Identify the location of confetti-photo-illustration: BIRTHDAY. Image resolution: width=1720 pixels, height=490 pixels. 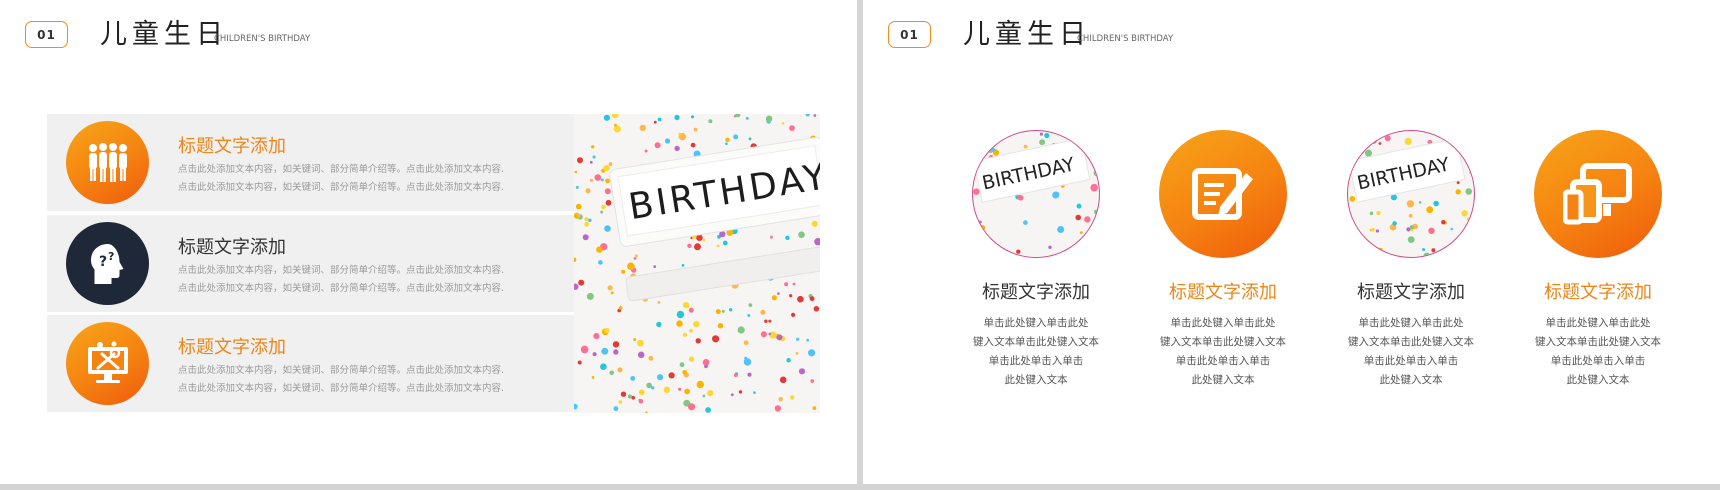
(697, 263).